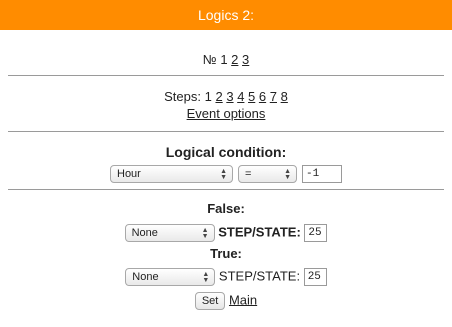 The image size is (452, 327). What do you see at coordinates (315, 277) in the screenshot?
I see `true-step-input: 25` at bounding box center [315, 277].